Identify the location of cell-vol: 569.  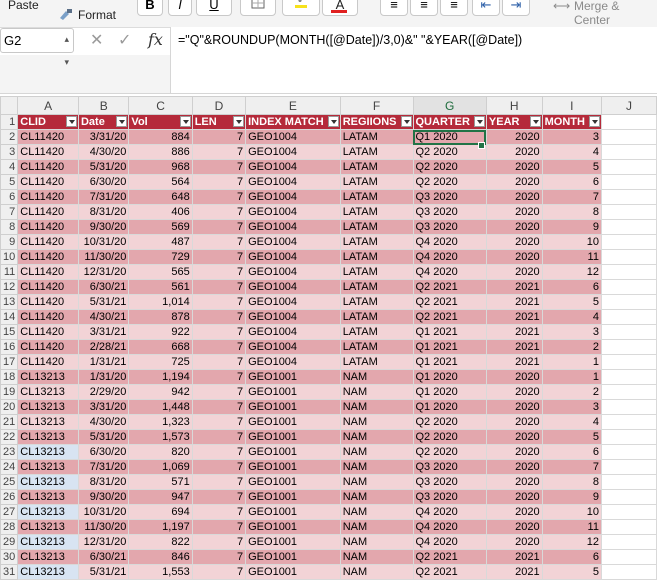
(160, 227).